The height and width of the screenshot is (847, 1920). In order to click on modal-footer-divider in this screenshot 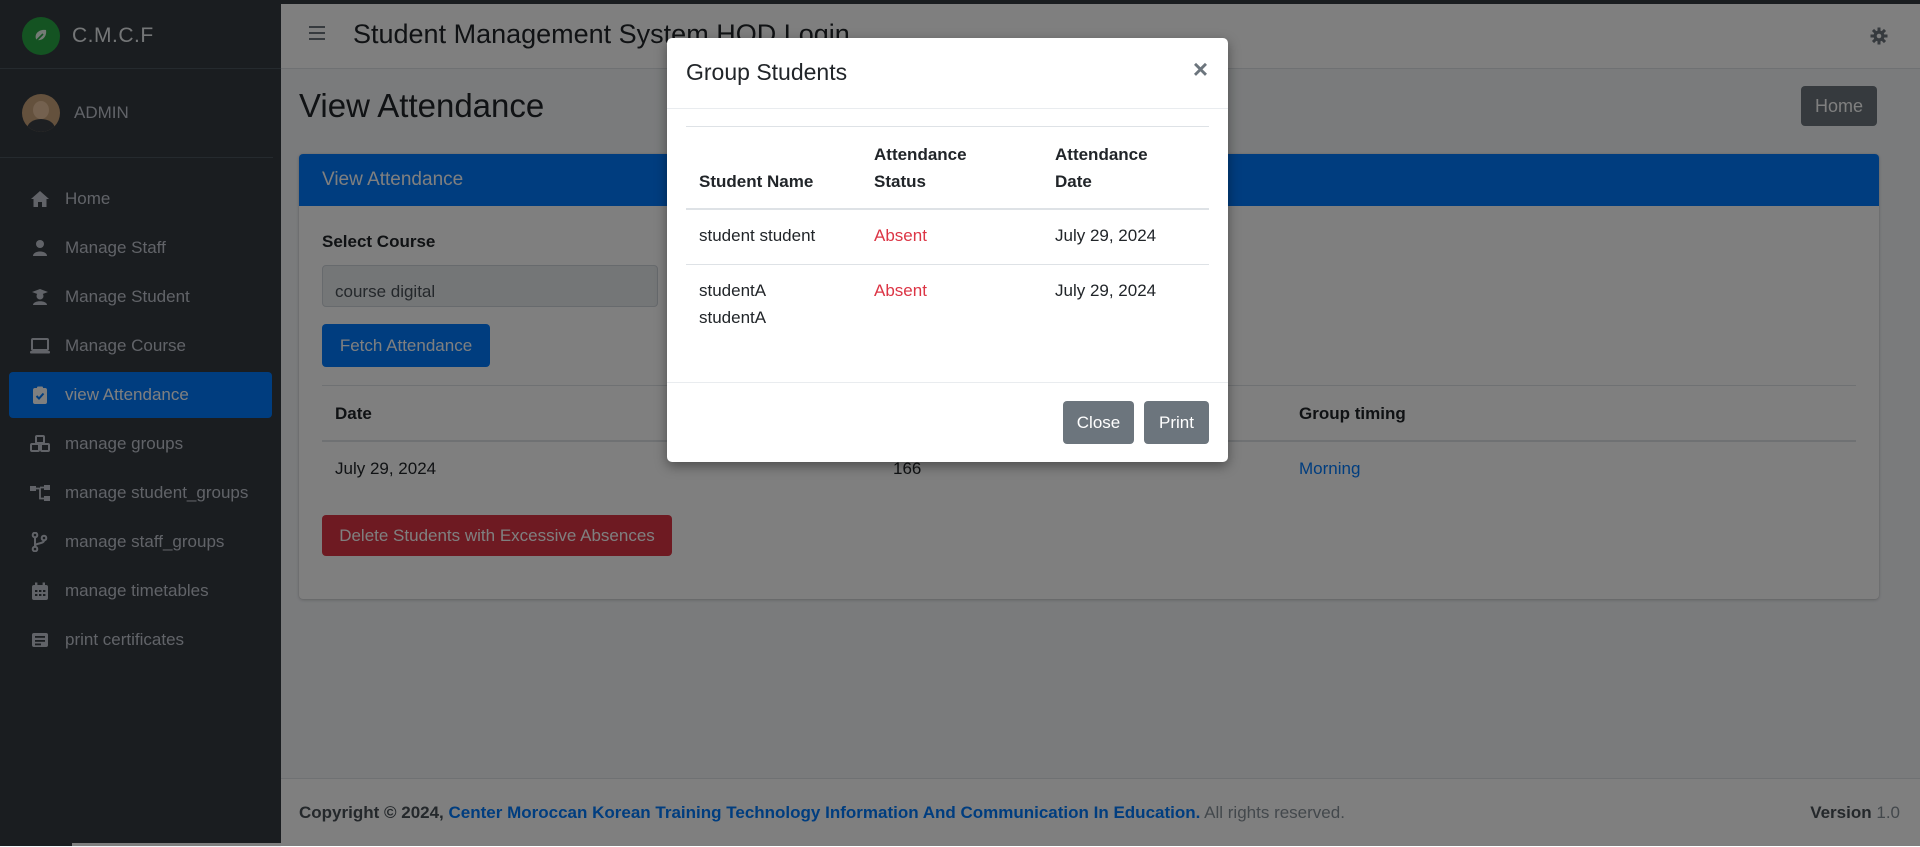, I will do `click(947, 382)`.